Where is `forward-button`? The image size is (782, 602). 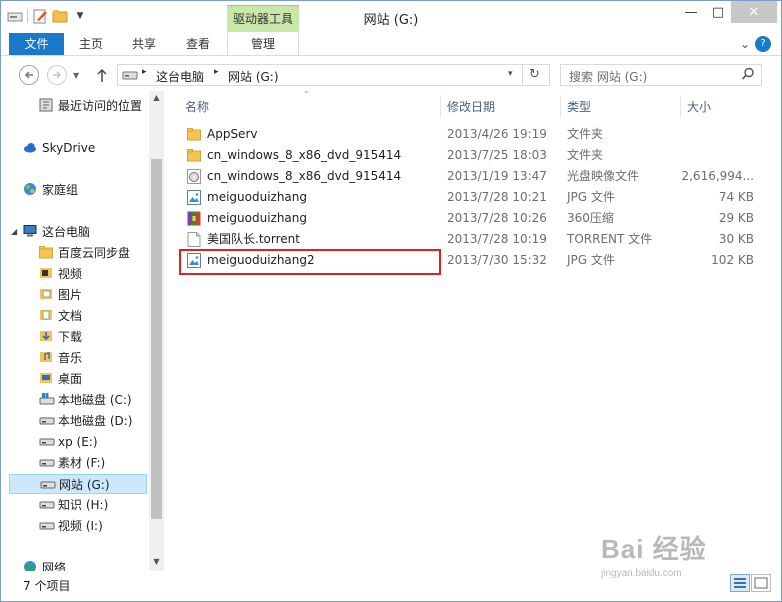
forward-button is located at coordinates (57, 75).